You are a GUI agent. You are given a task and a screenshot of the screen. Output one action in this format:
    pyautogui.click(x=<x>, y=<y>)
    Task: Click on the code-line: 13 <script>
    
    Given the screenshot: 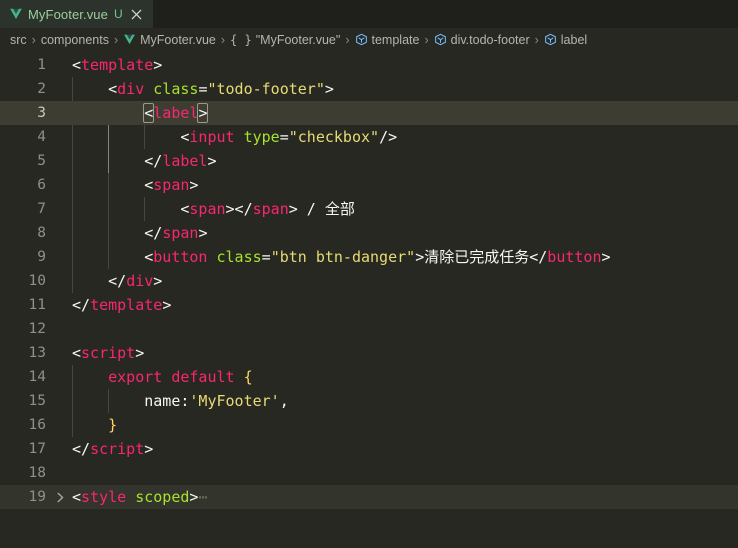 What is the action you would take?
    pyautogui.click(x=369, y=353)
    